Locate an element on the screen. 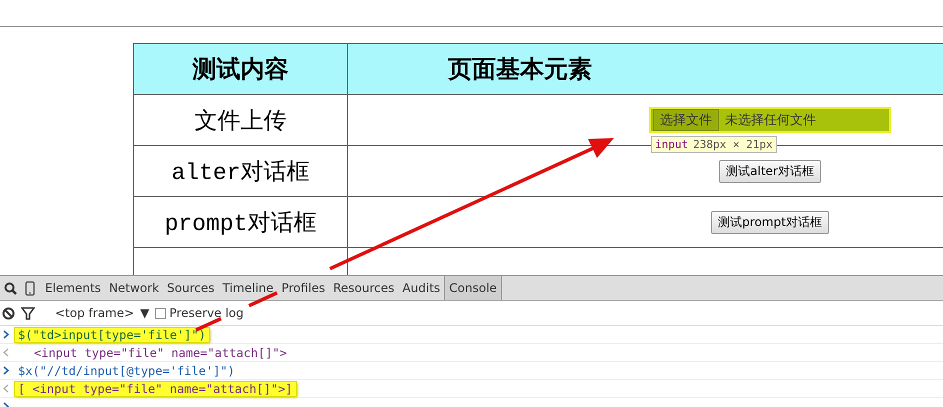 The width and height of the screenshot is (943, 407). devtools-tab: Network is located at coordinates (134, 288).